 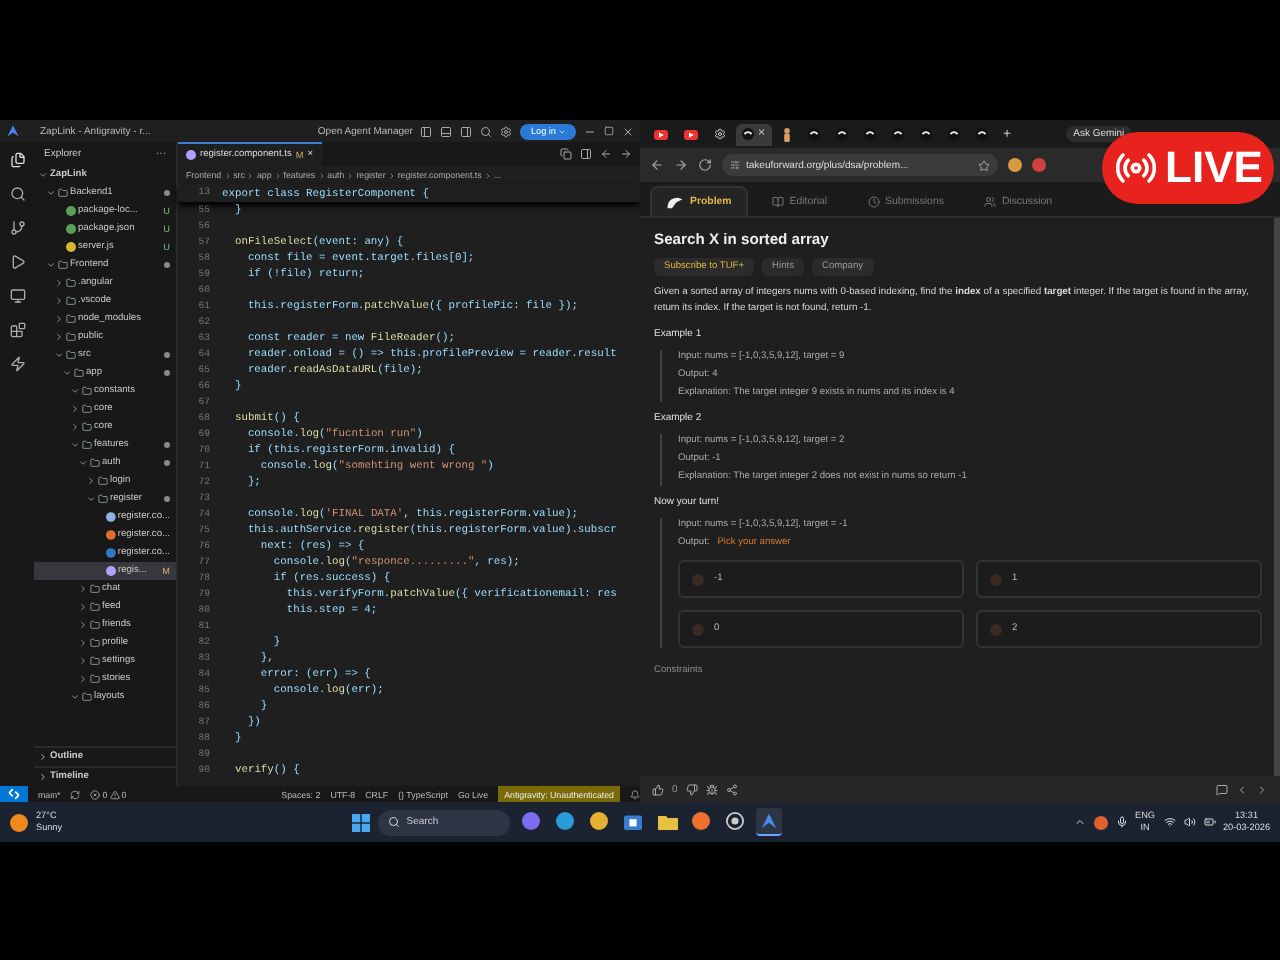 I want to click on remote-button, so click(x=14, y=794).